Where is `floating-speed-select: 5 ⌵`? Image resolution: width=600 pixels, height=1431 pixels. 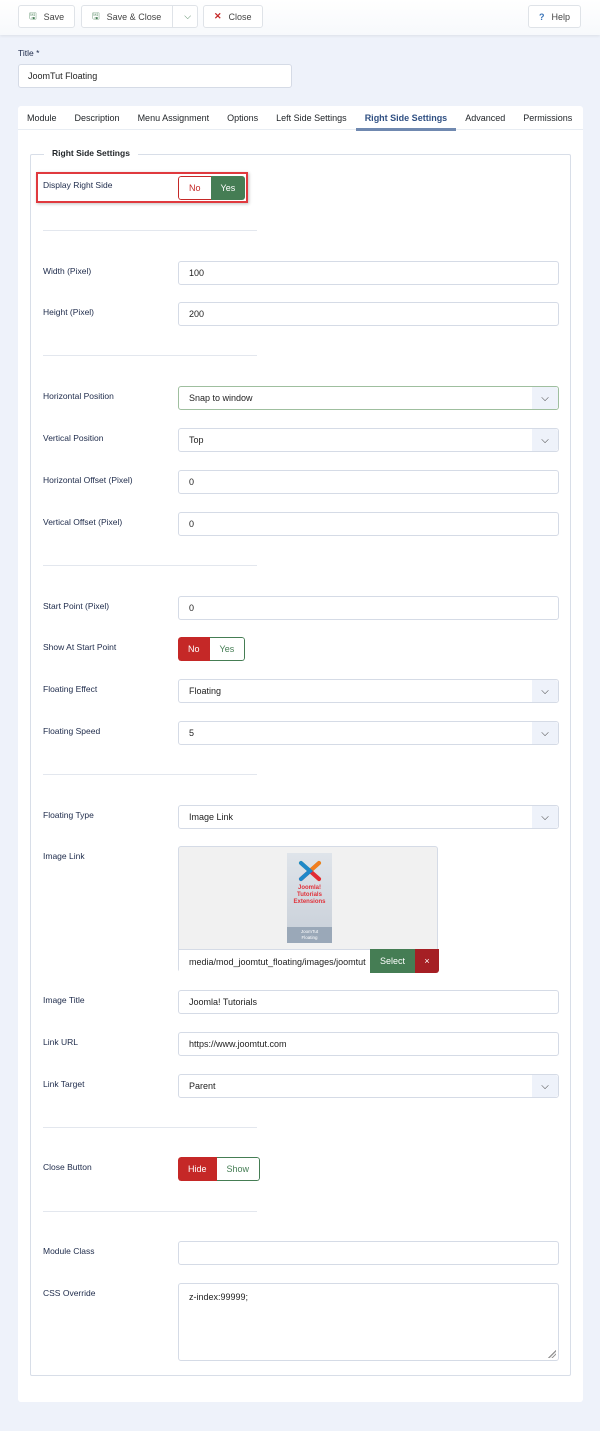
floating-speed-select: 5 ⌵ is located at coordinates (368, 733).